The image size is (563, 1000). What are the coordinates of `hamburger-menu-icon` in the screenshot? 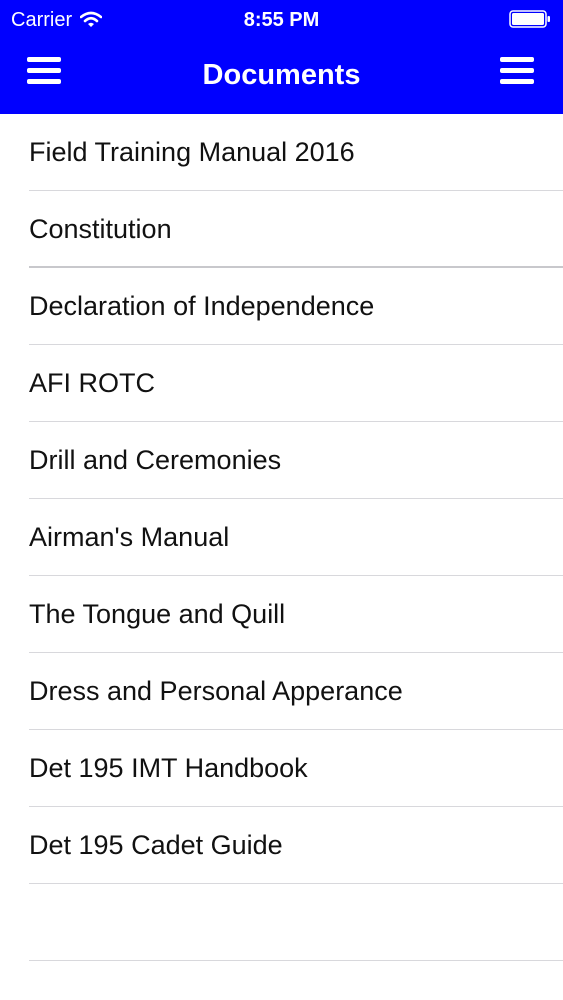 It's located at (517, 59).